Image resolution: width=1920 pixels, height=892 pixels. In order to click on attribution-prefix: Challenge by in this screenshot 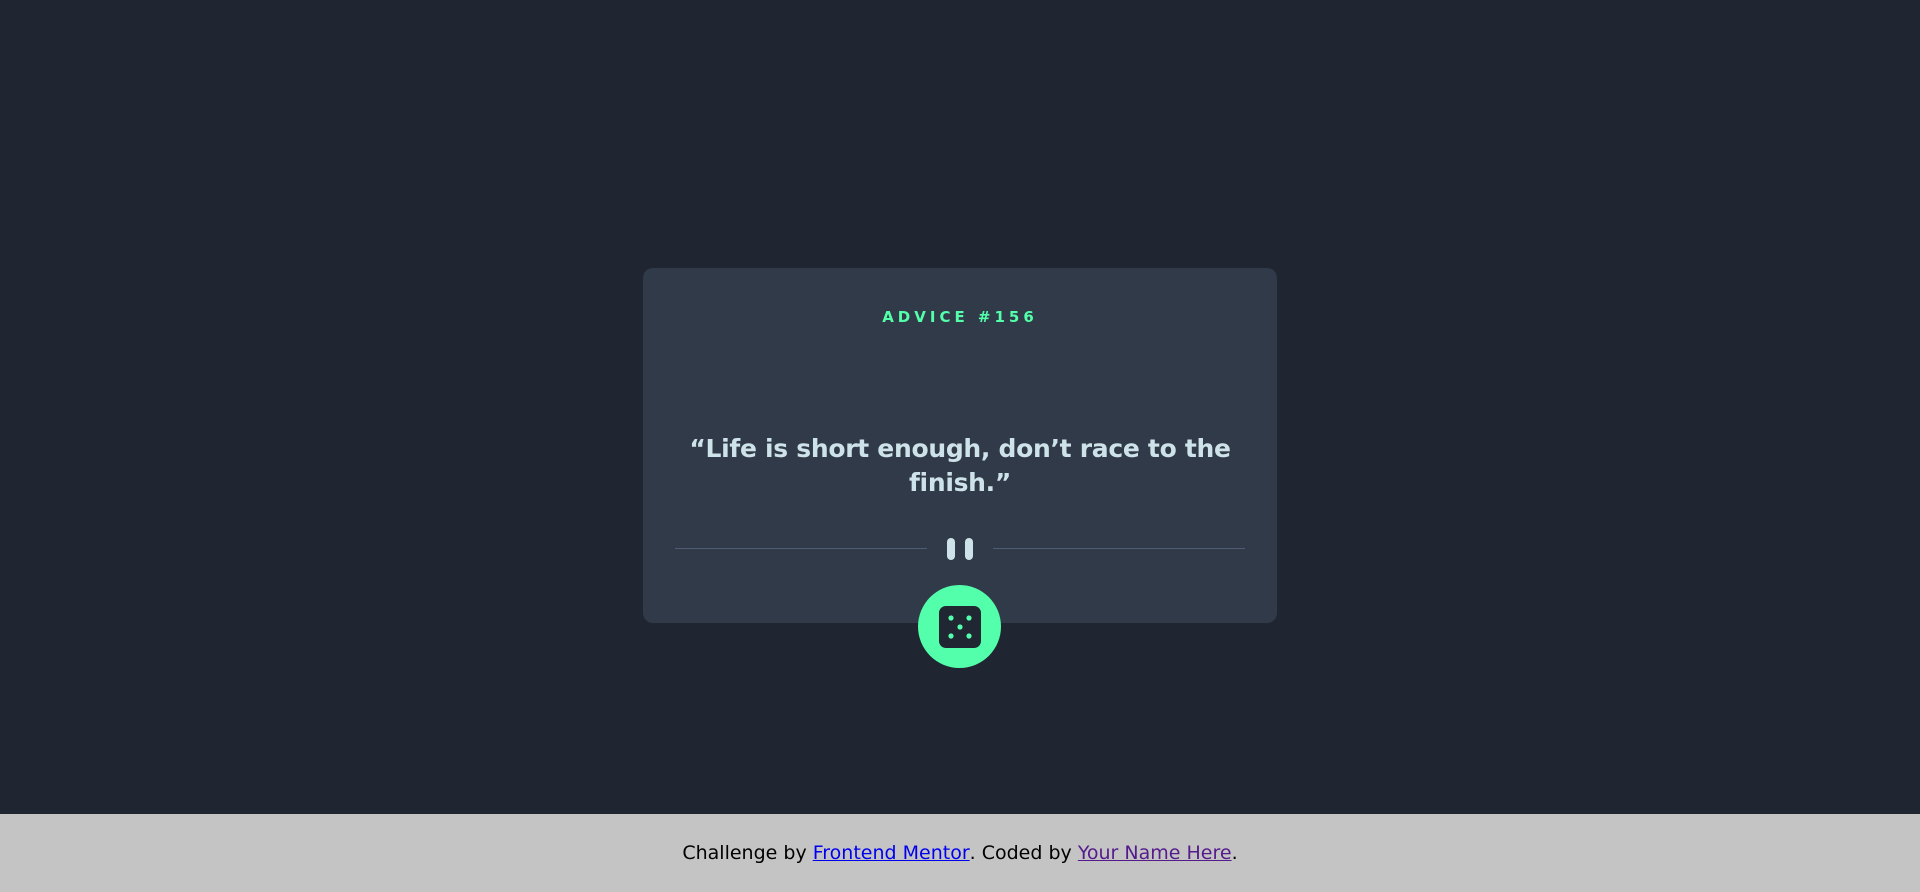, I will do `click(747, 853)`.